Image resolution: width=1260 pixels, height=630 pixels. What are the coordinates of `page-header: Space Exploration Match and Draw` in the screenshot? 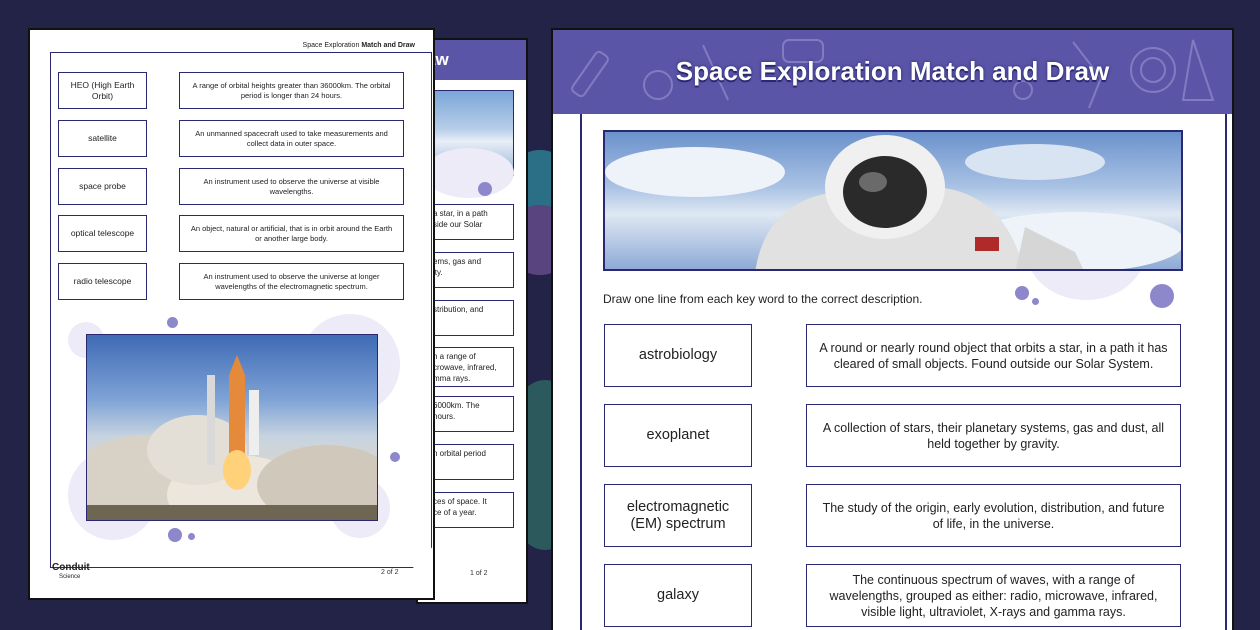 It's located at (359, 45).